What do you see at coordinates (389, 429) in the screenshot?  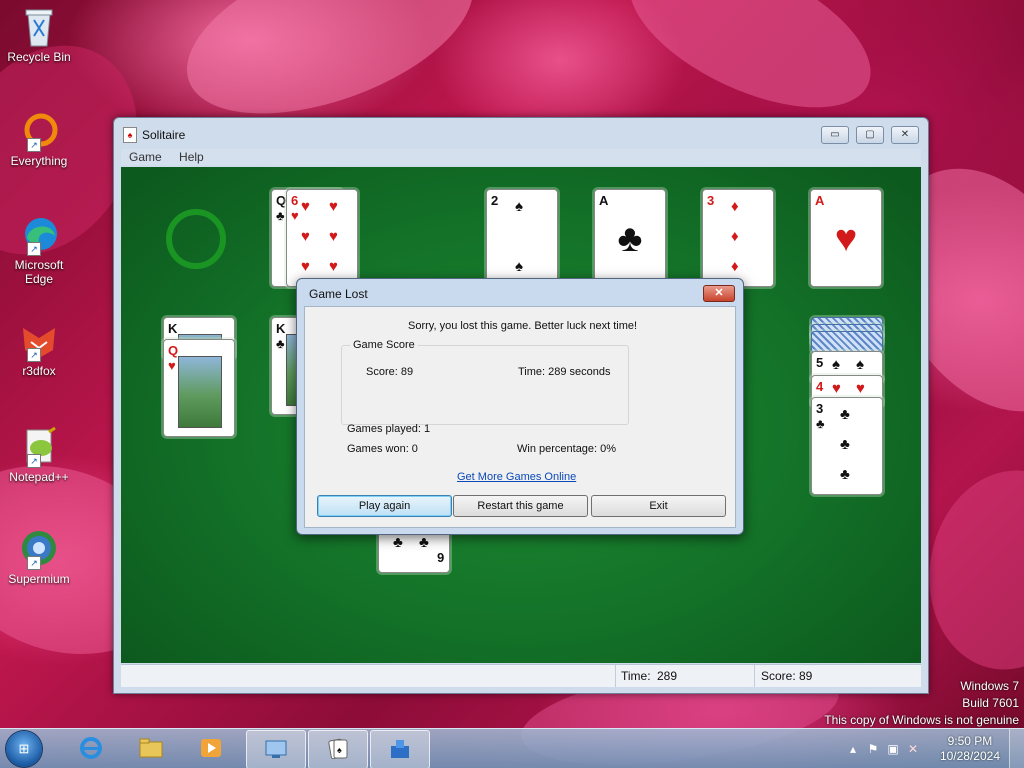 I see `games-played: Games played: 1` at bounding box center [389, 429].